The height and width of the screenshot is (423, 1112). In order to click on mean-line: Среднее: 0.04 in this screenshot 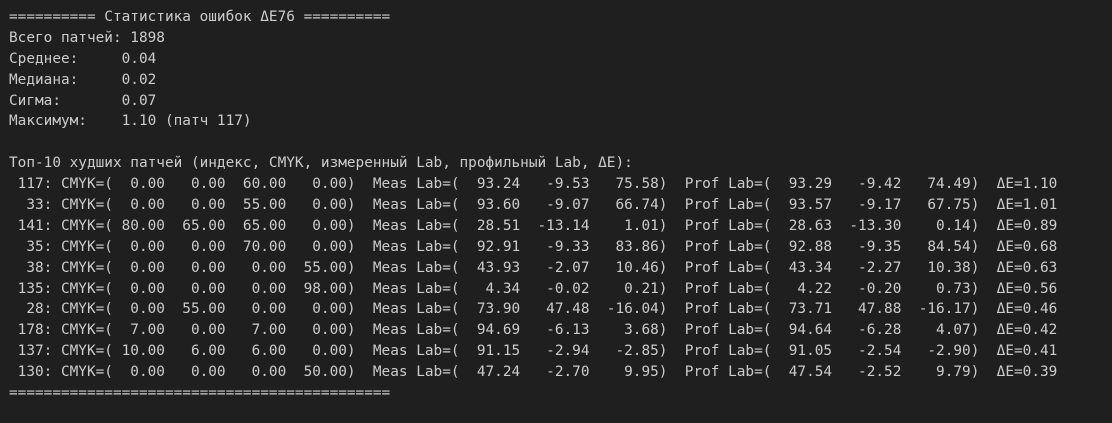, I will do `click(83, 58)`.